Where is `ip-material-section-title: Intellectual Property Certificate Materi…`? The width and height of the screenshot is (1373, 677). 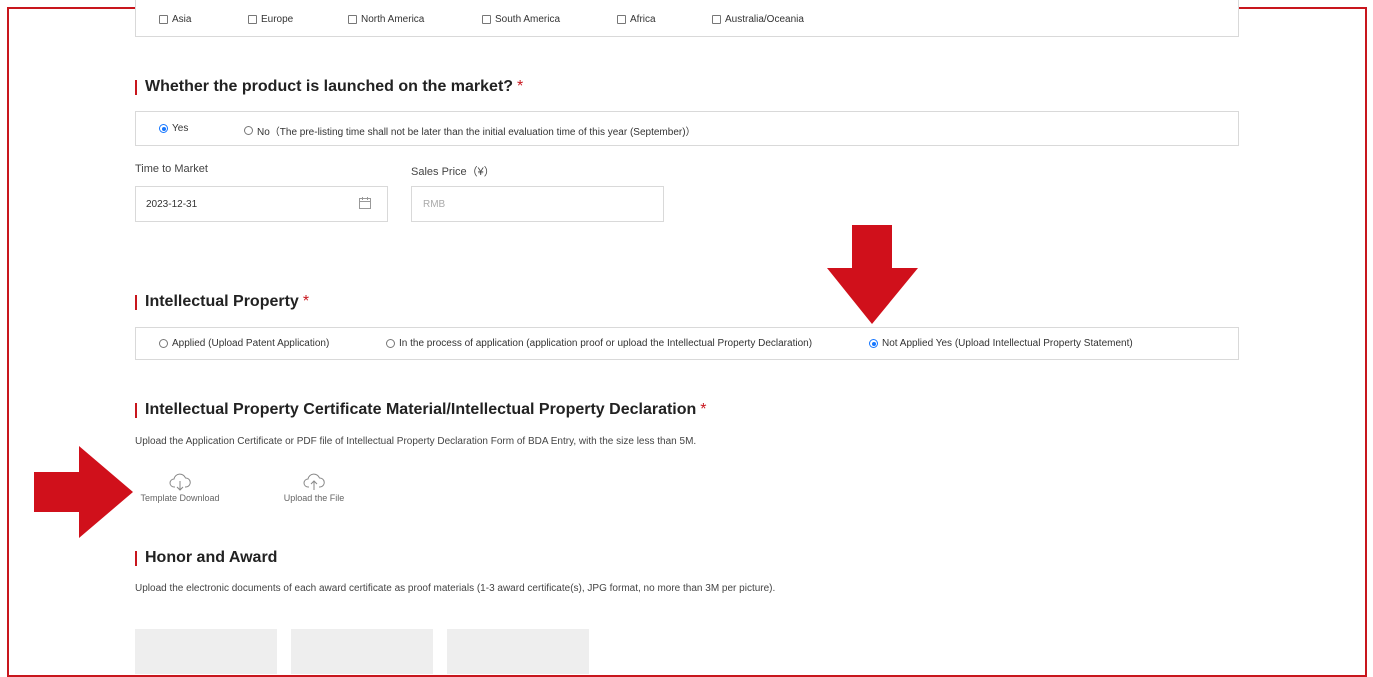 ip-material-section-title: Intellectual Property Certificate Materi… is located at coordinates (421, 410).